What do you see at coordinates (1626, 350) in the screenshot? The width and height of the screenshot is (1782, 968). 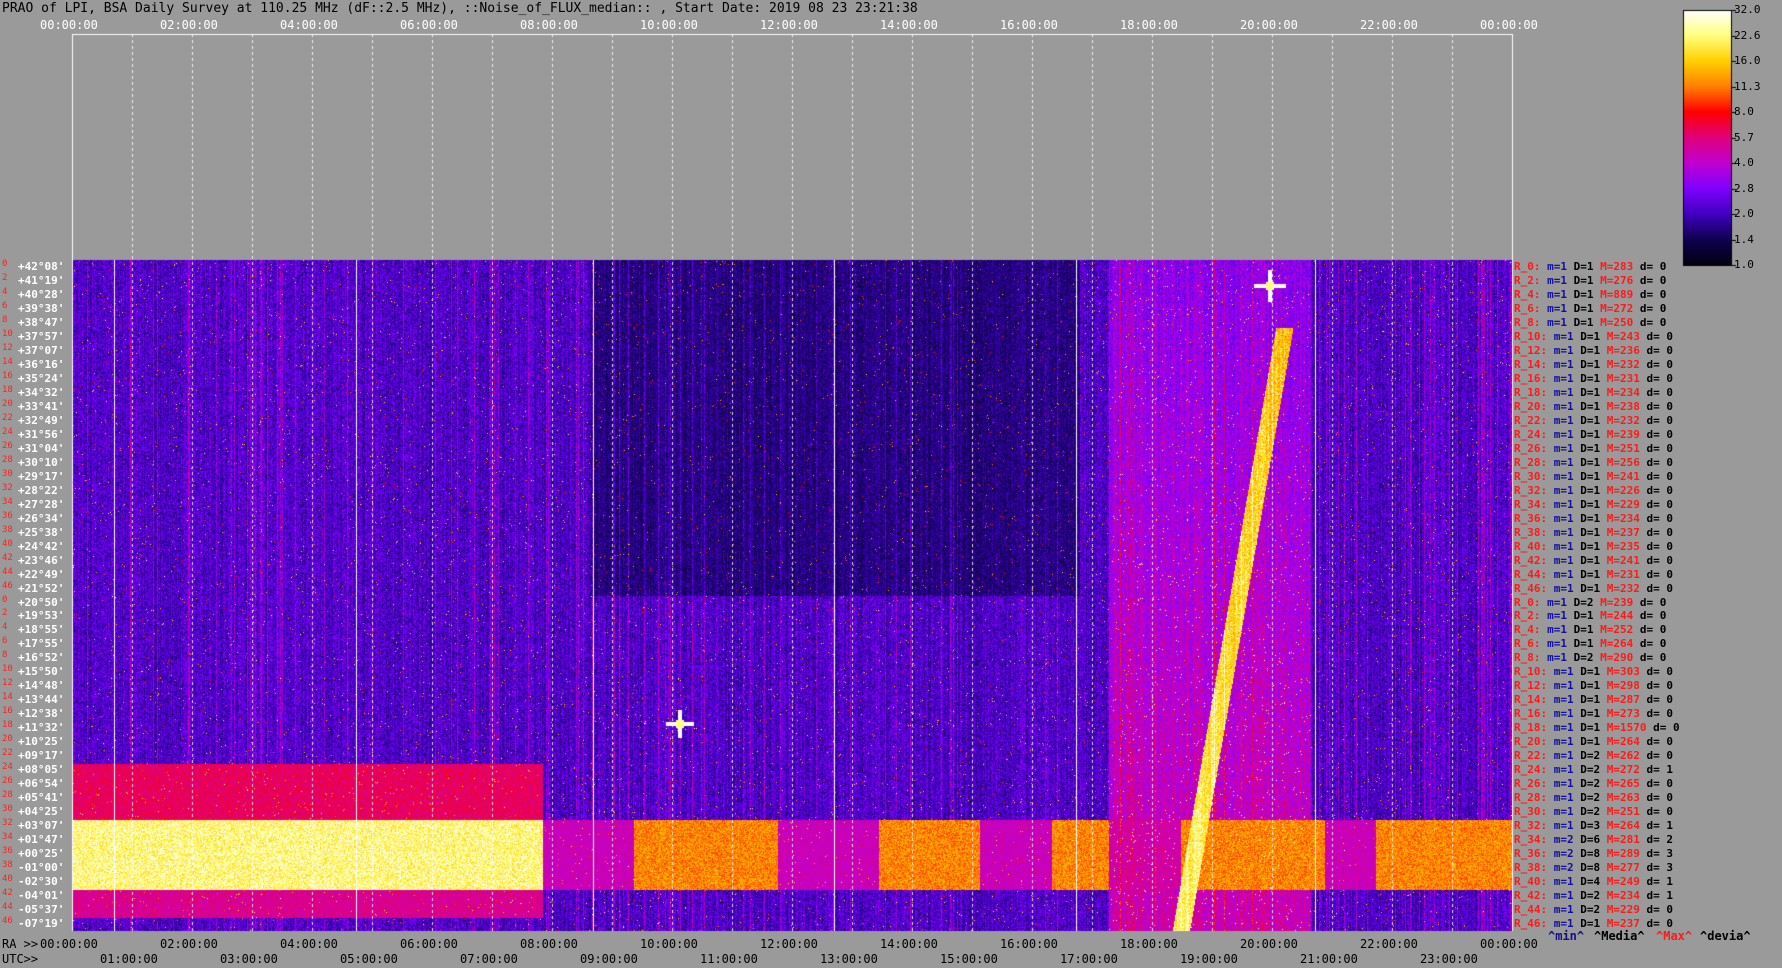 I see `row-stat-mx: M=236` at bounding box center [1626, 350].